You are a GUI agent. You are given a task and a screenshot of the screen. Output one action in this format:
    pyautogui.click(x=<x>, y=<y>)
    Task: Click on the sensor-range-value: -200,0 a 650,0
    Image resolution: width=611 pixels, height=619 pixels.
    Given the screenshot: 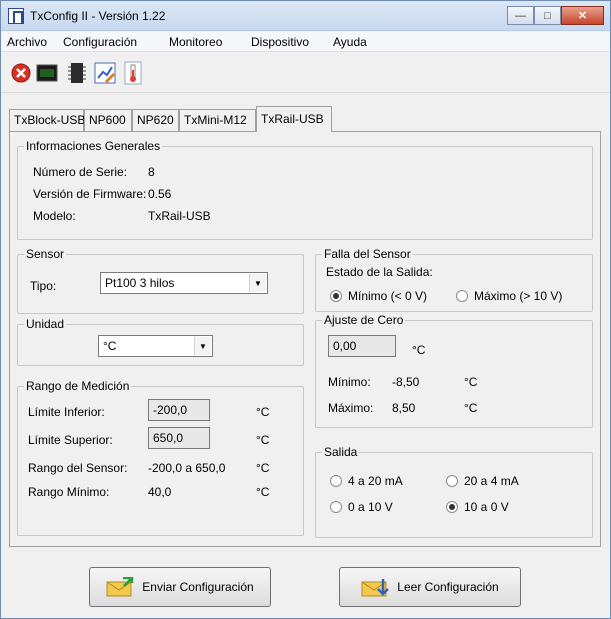 What is the action you would take?
    pyautogui.click(x=187, y=468)
    